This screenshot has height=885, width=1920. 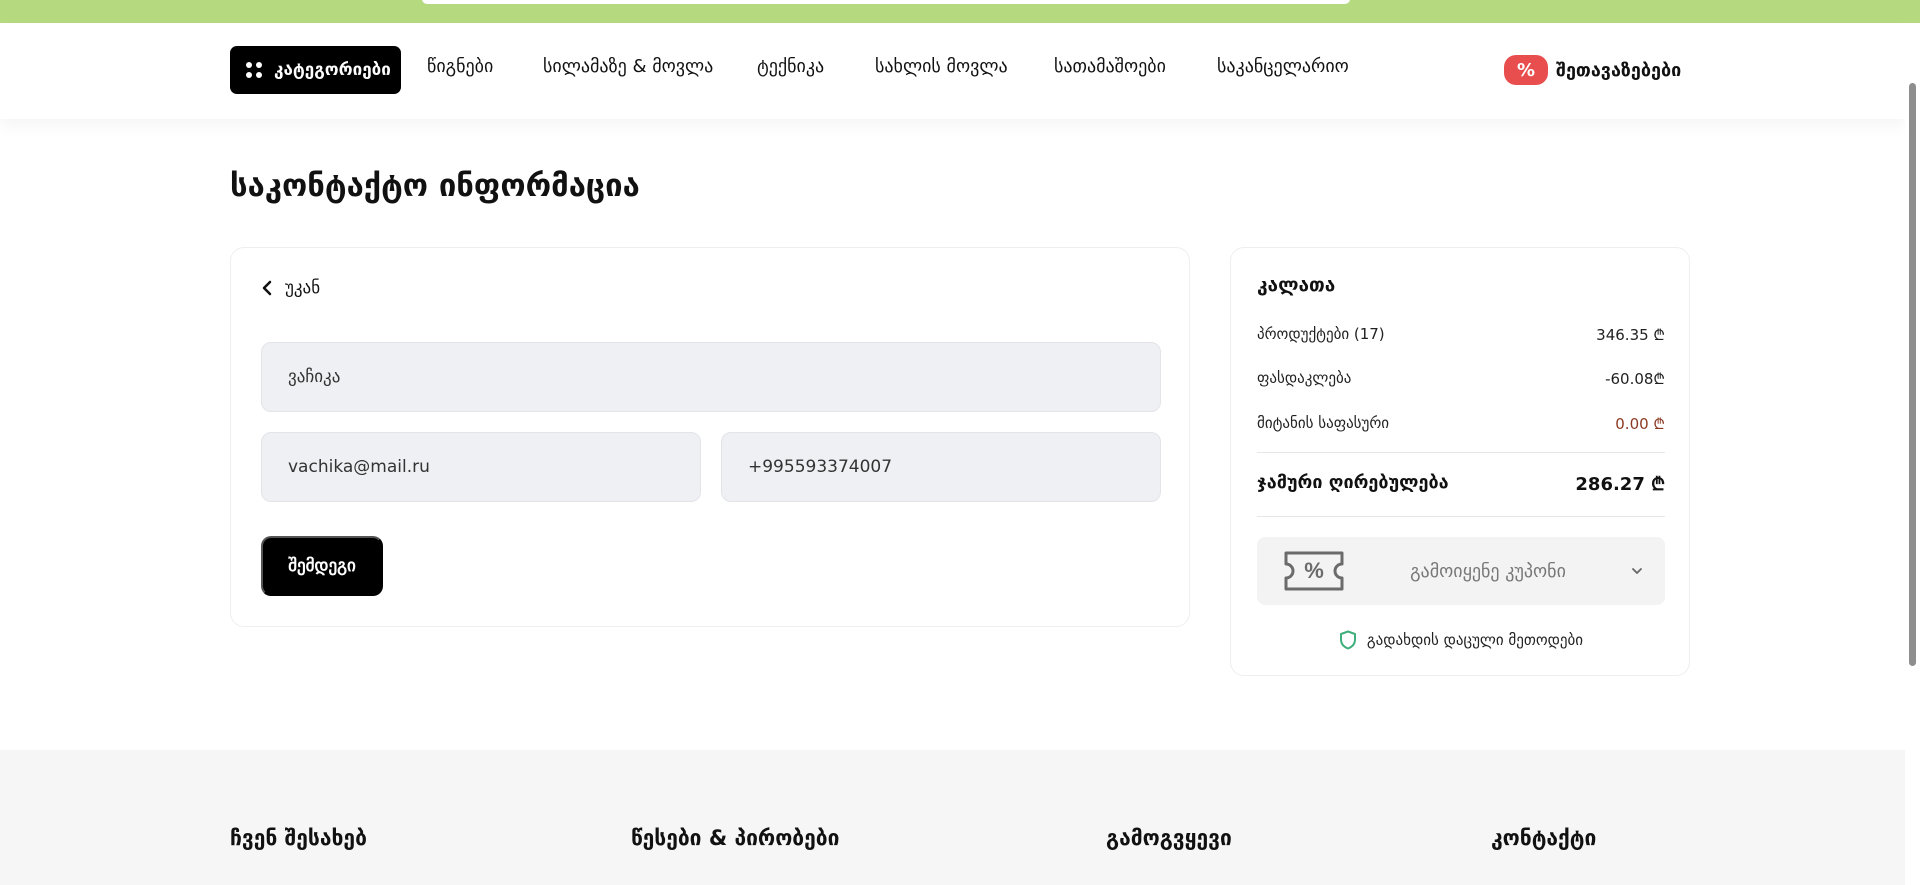 I want to click on coupon-label: გამოიყენე კუპონი, so click(x=1488, y=571).